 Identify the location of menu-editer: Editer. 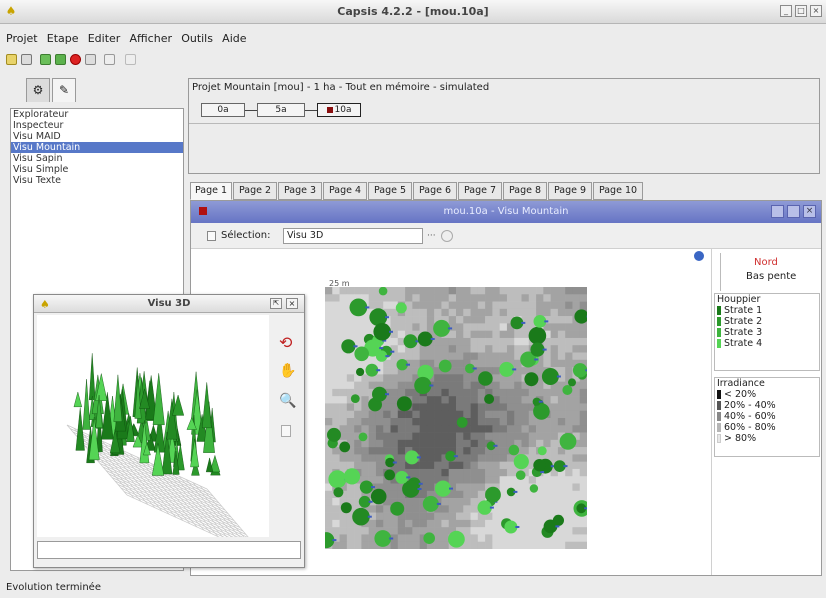
(104, 38).